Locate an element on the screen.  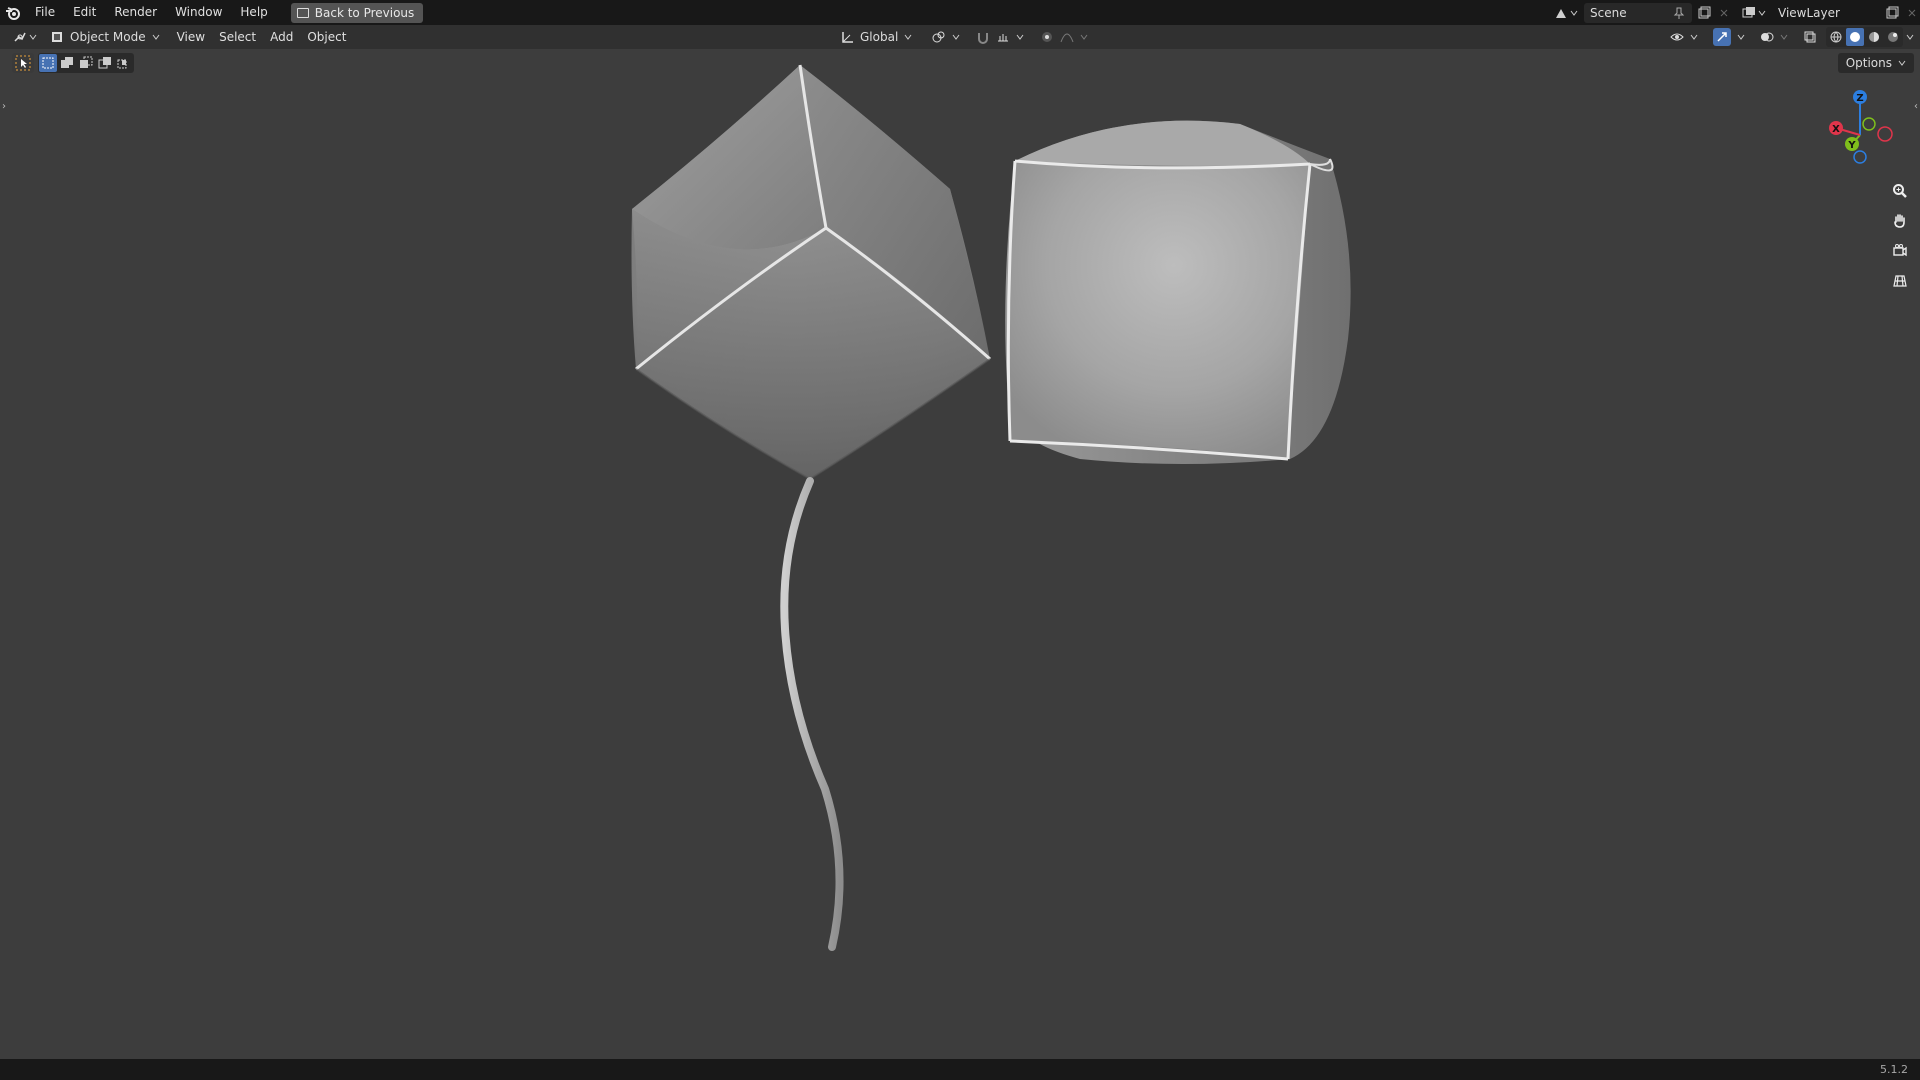
menu-file: File is located at coordinates (45, 12).